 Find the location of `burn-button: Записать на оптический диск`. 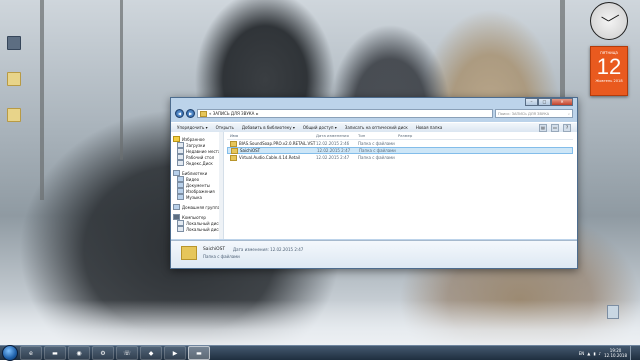

burn-button: Записать на оптический диск is located at coordinates (376, 127).